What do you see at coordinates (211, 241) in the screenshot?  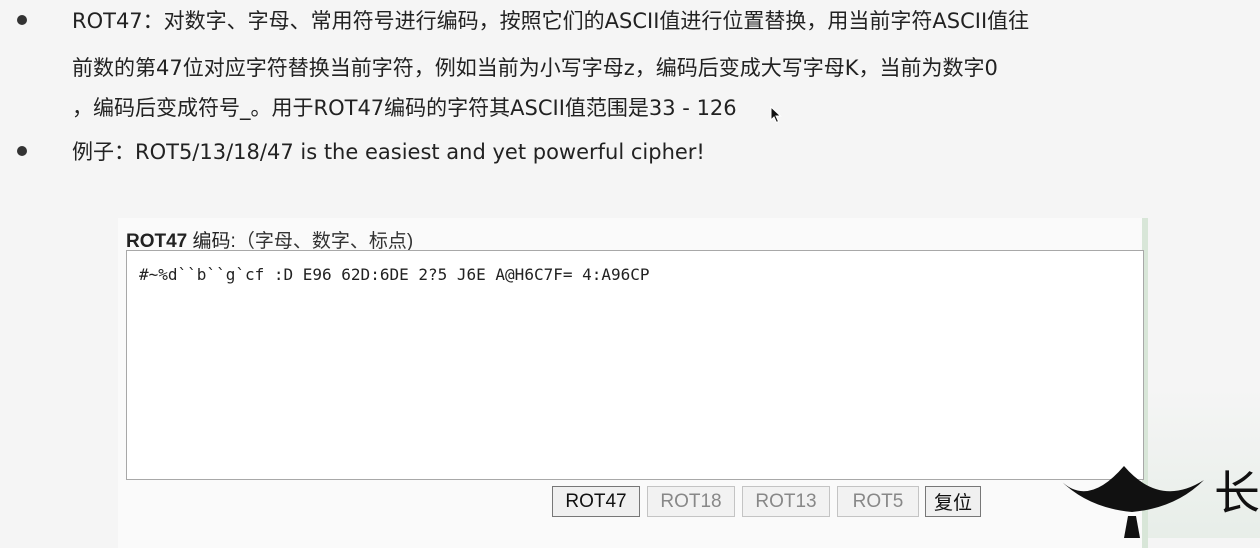 I see `panel-title-label: 编码:` at bounding box center [211, 241].